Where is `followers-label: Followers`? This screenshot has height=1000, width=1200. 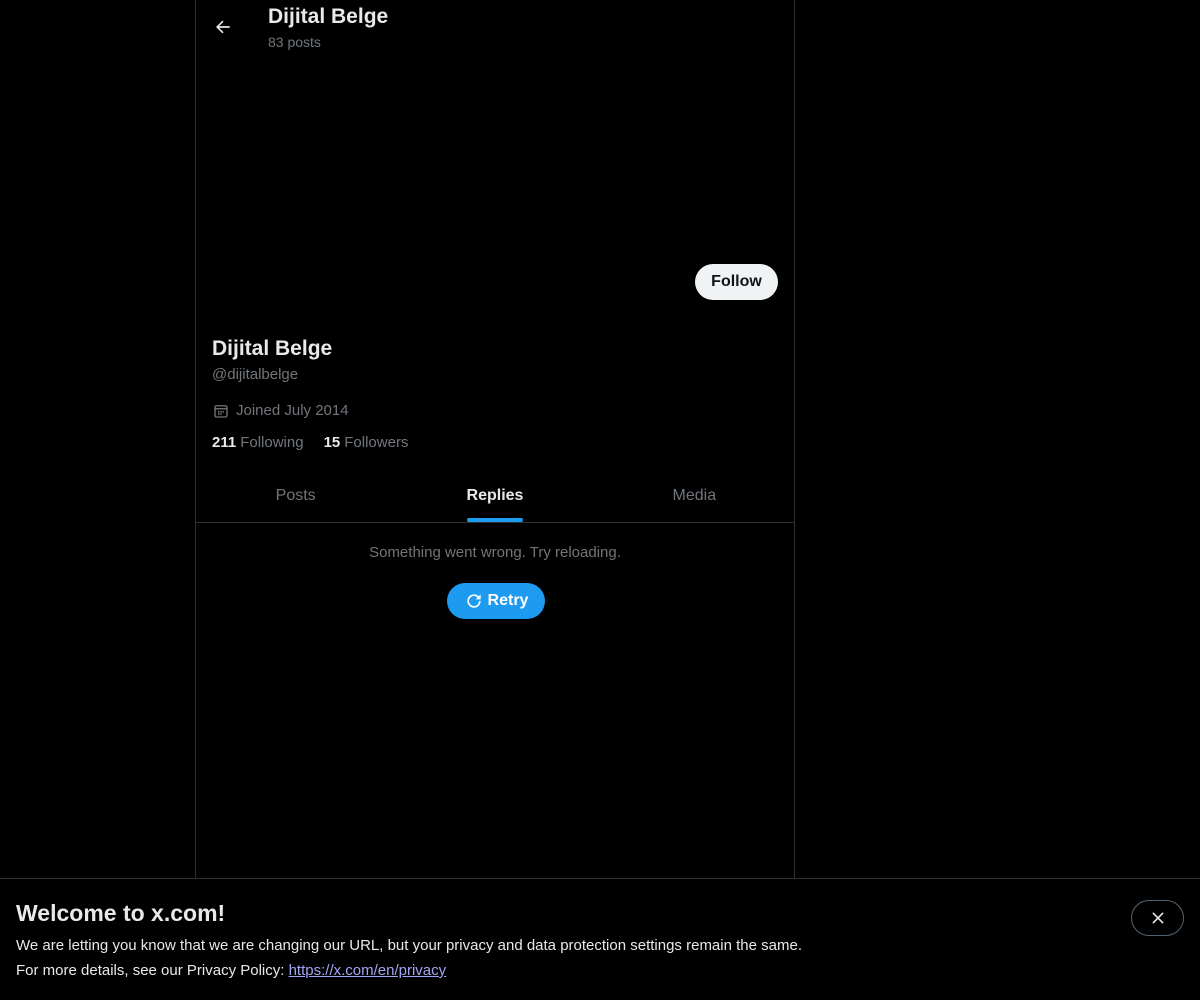
followers-label: Followers is located at coordinates (376, 442).